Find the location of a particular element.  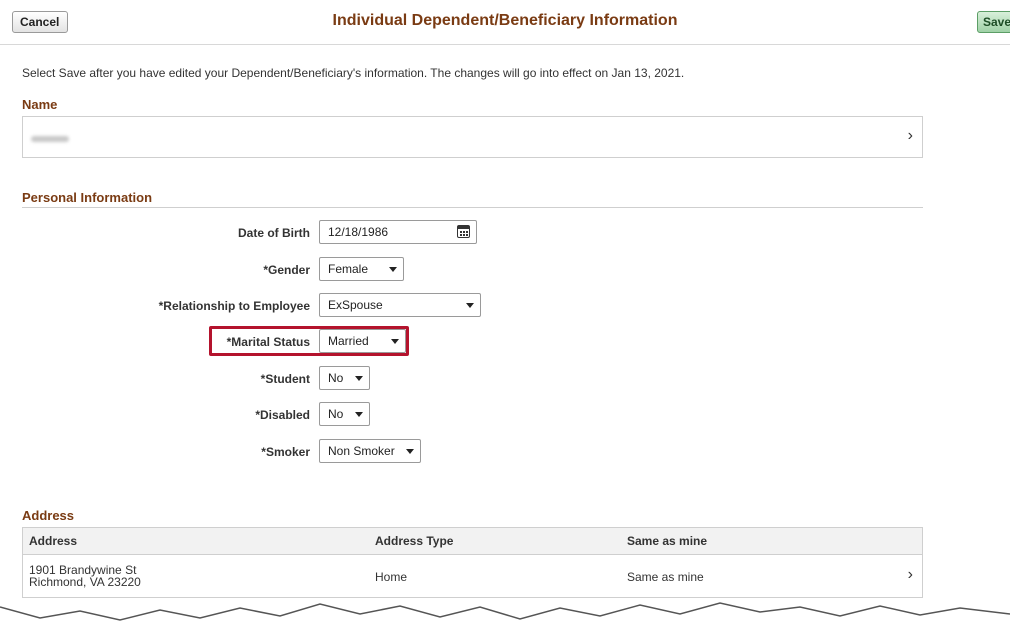

gender-label: *Gender is located at coordinates (286, 270).